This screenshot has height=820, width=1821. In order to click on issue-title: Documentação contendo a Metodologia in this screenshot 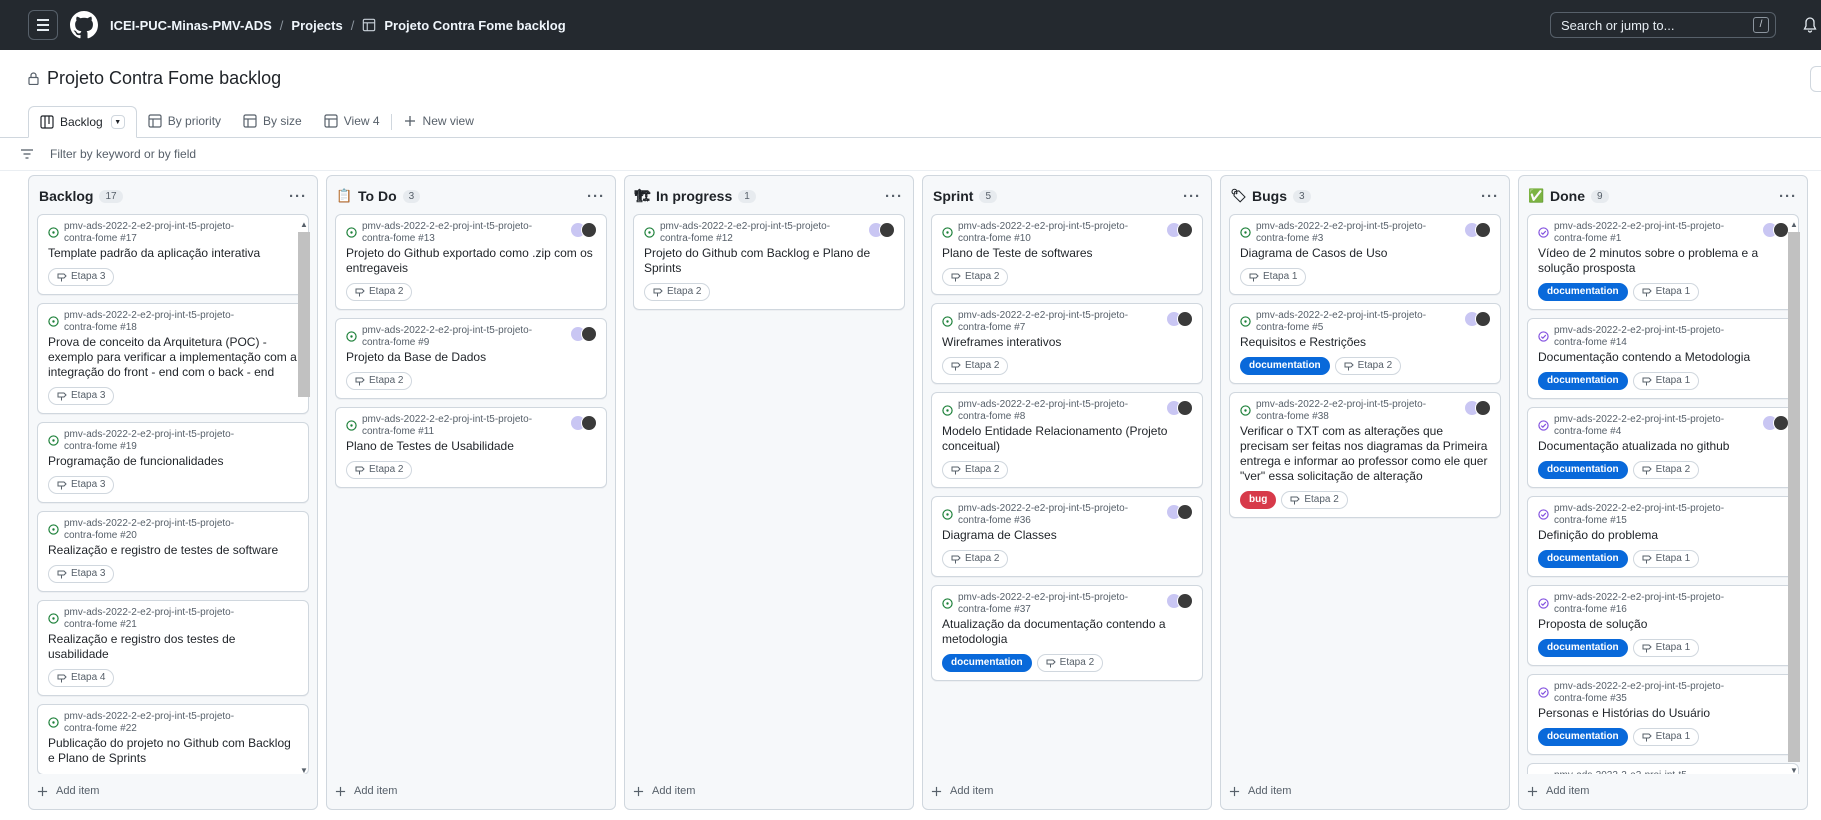, I will do `click(1663, 357)`.